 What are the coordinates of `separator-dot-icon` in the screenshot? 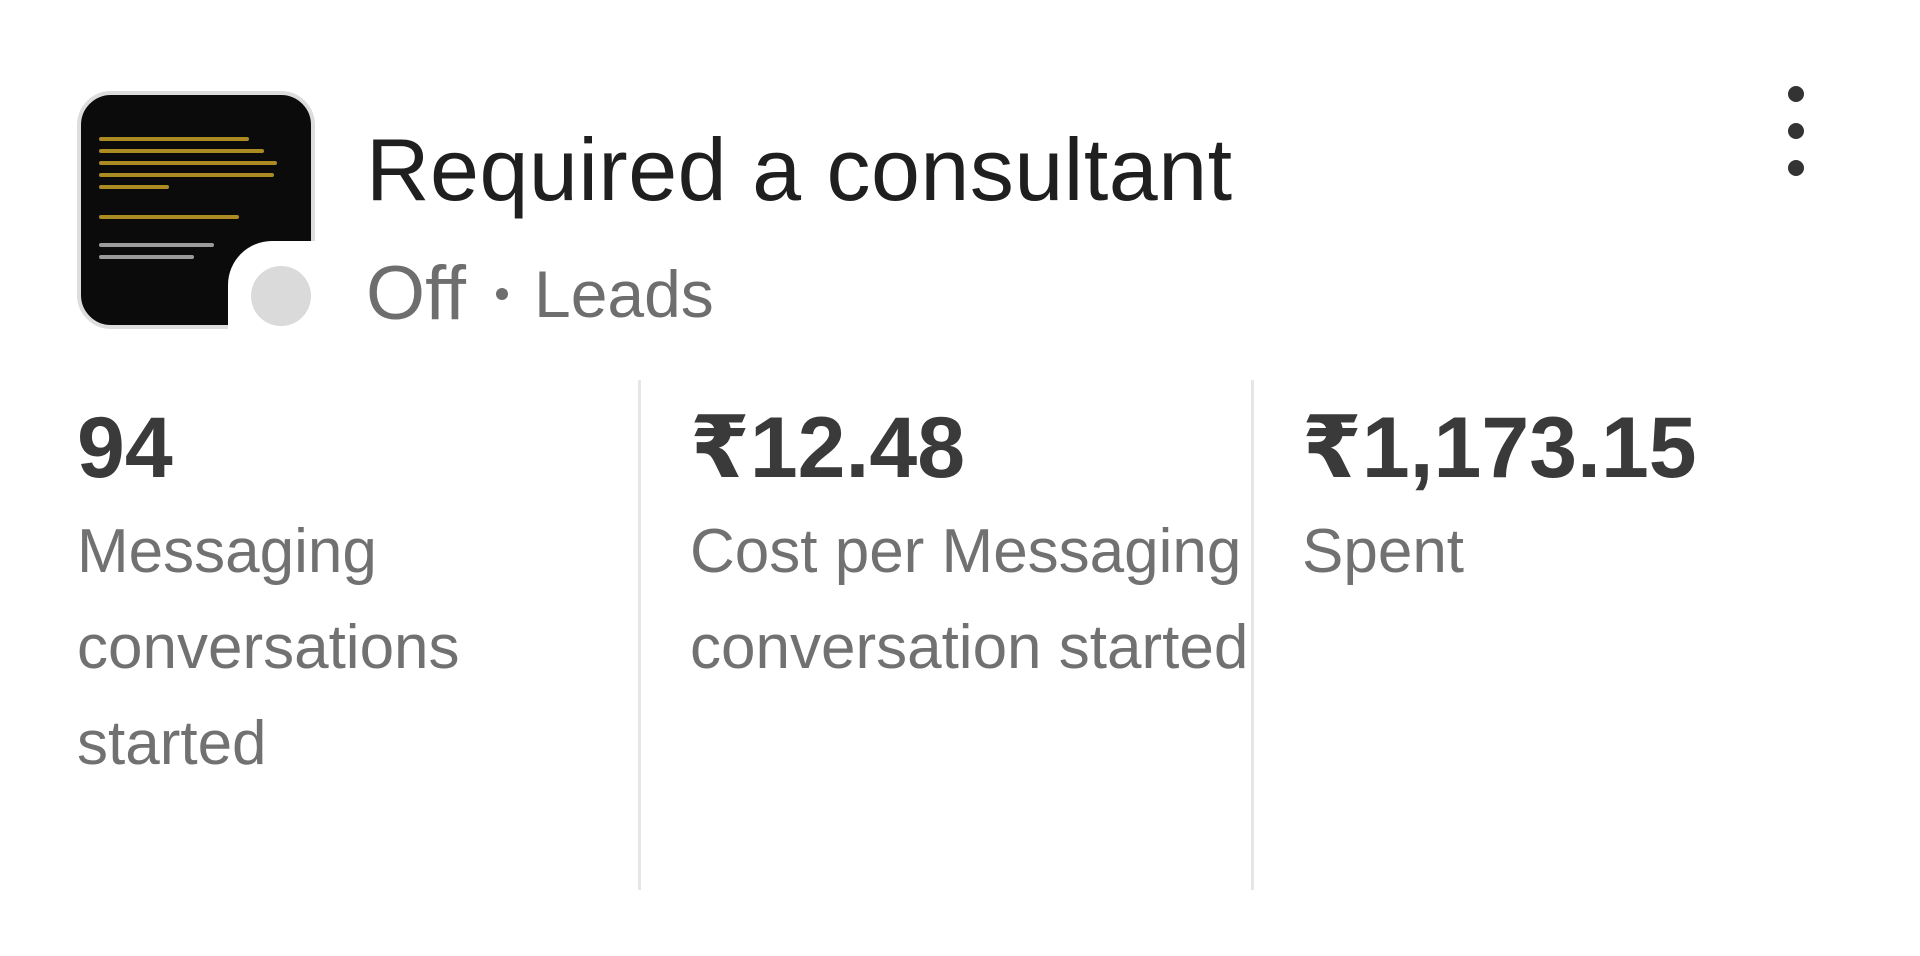 It's located at (501, 294).